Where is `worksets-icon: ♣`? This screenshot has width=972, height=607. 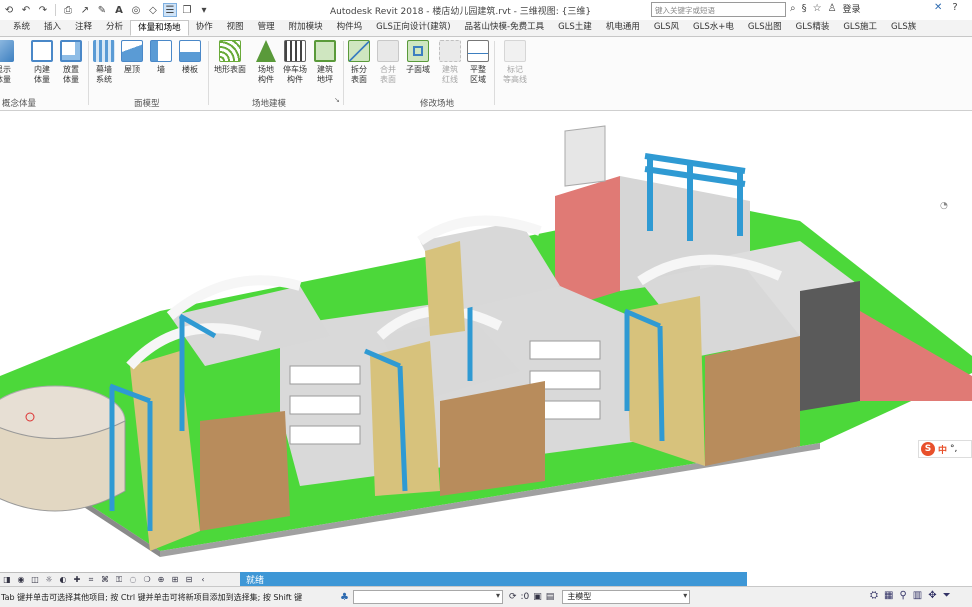 worksets-icon: ♣ is located at coordinates (344, 597).